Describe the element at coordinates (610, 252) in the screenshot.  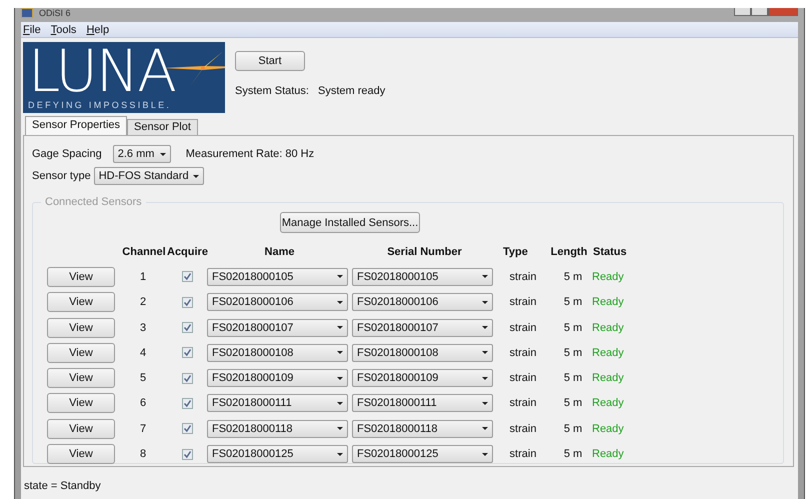
I see `column-header: Status` at that location.